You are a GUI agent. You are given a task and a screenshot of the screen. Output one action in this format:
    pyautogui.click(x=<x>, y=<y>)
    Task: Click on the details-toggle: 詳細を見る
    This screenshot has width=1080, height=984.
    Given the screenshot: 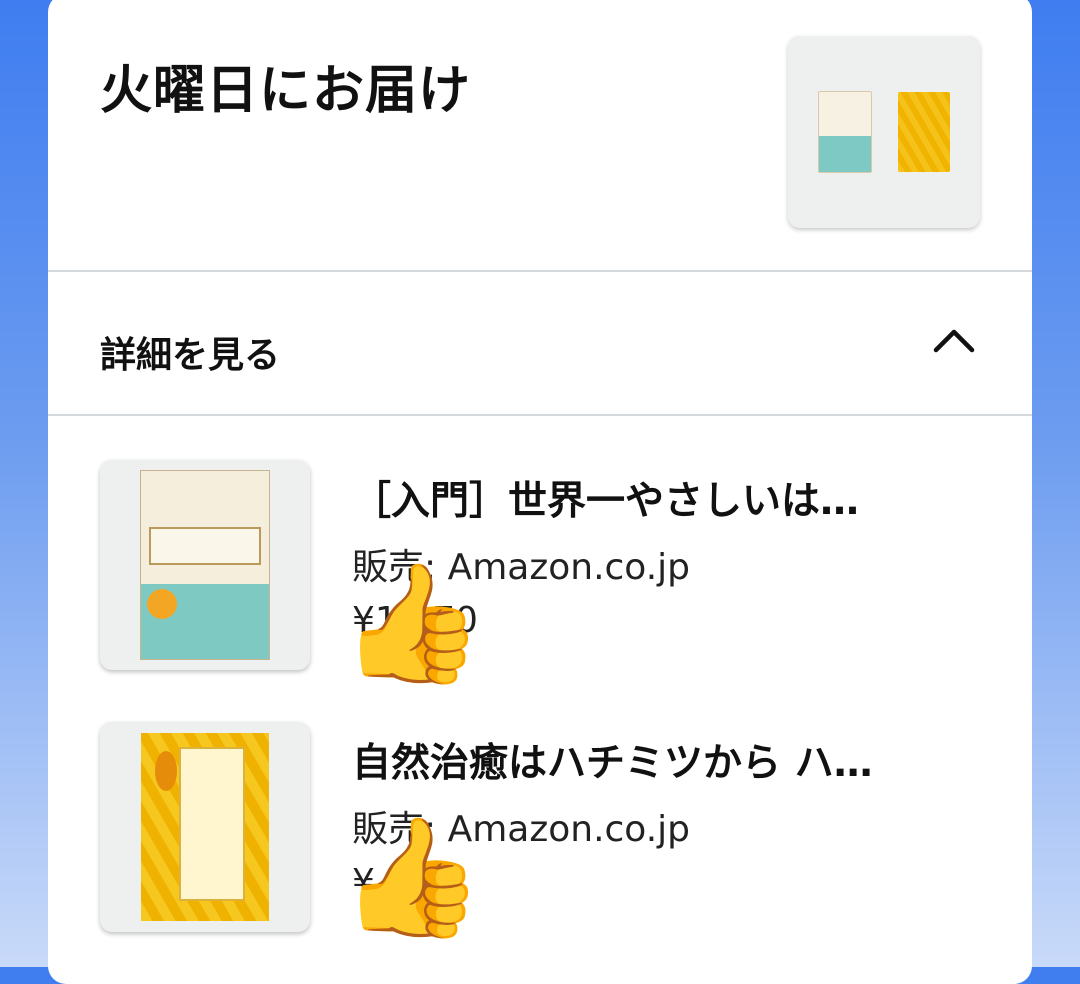 What is the action you would take?
    pyautogui.click(x=540, y=344)
    